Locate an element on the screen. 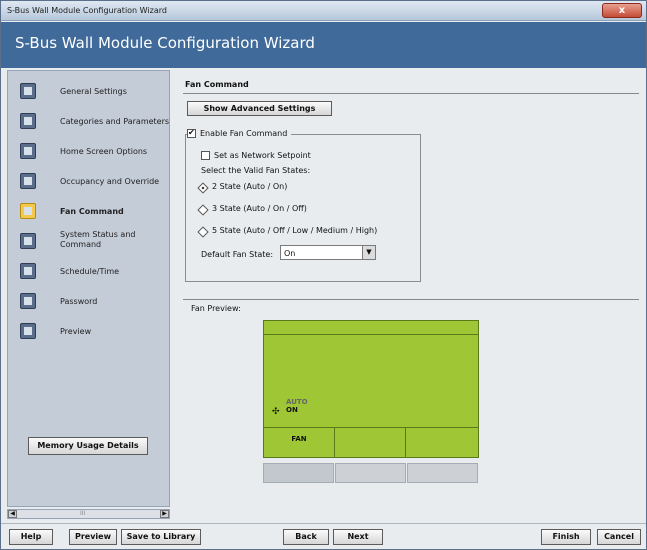 The image size is (647, 550). sidebar-item-label: Schedule/Time is located at coordinates (90, 271).